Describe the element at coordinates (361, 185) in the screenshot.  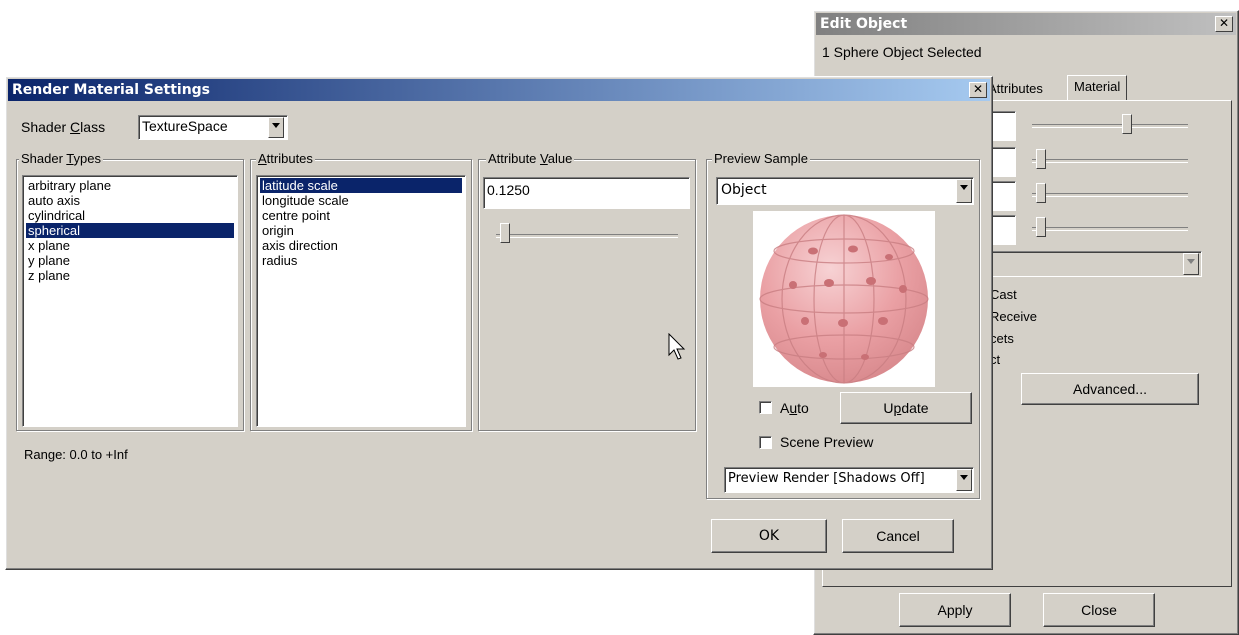
I see `attribute-list-item: latitude scale` at that location.